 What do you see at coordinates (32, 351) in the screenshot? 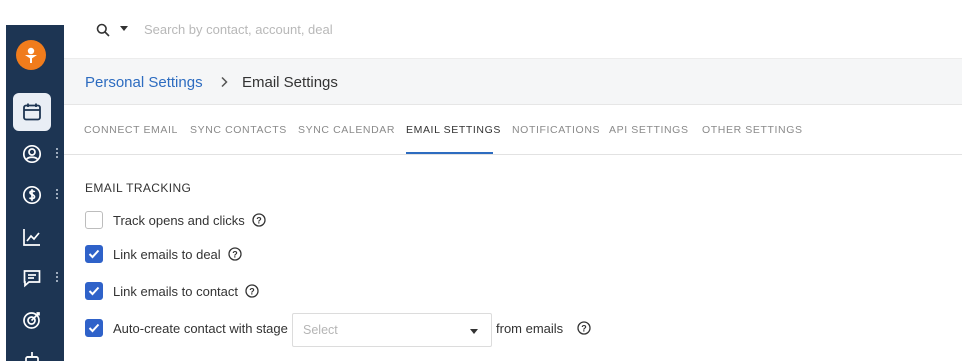
I see `sidebar-item-integrations` at bounding box center [32, 351].